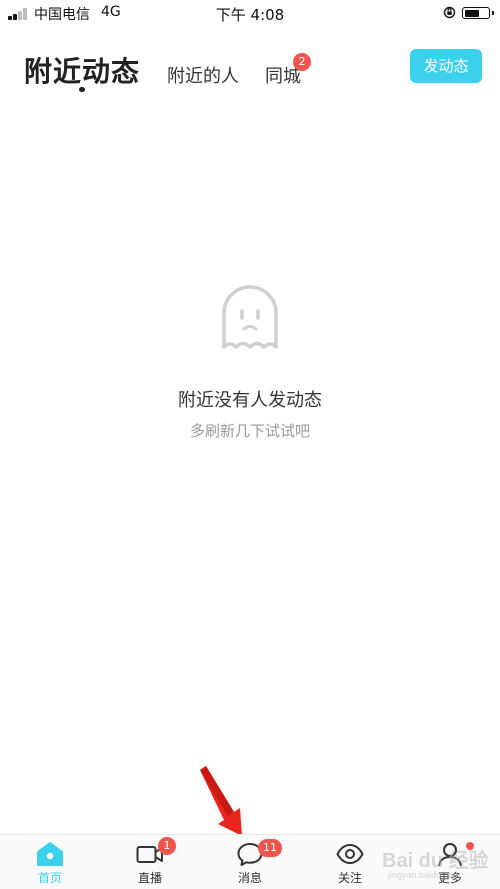 This screenshot has height=889, width=500. Describe the element at coordinates (82, 70) in the screenshot. I see `tab-nearby-posts: 附近动态` at that location.